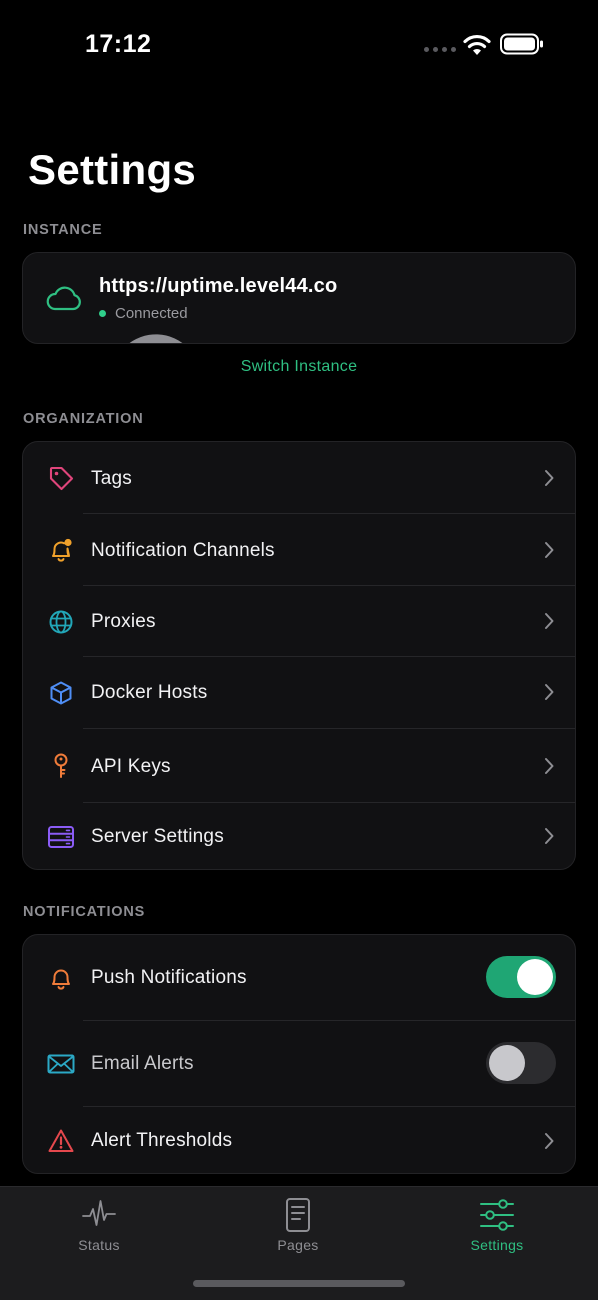 The image size is (598, 1300). Describe the element at coordinates (299, 978) in the screenshot. I see `settings-row-push-notifications: Push Notifications` at that location.